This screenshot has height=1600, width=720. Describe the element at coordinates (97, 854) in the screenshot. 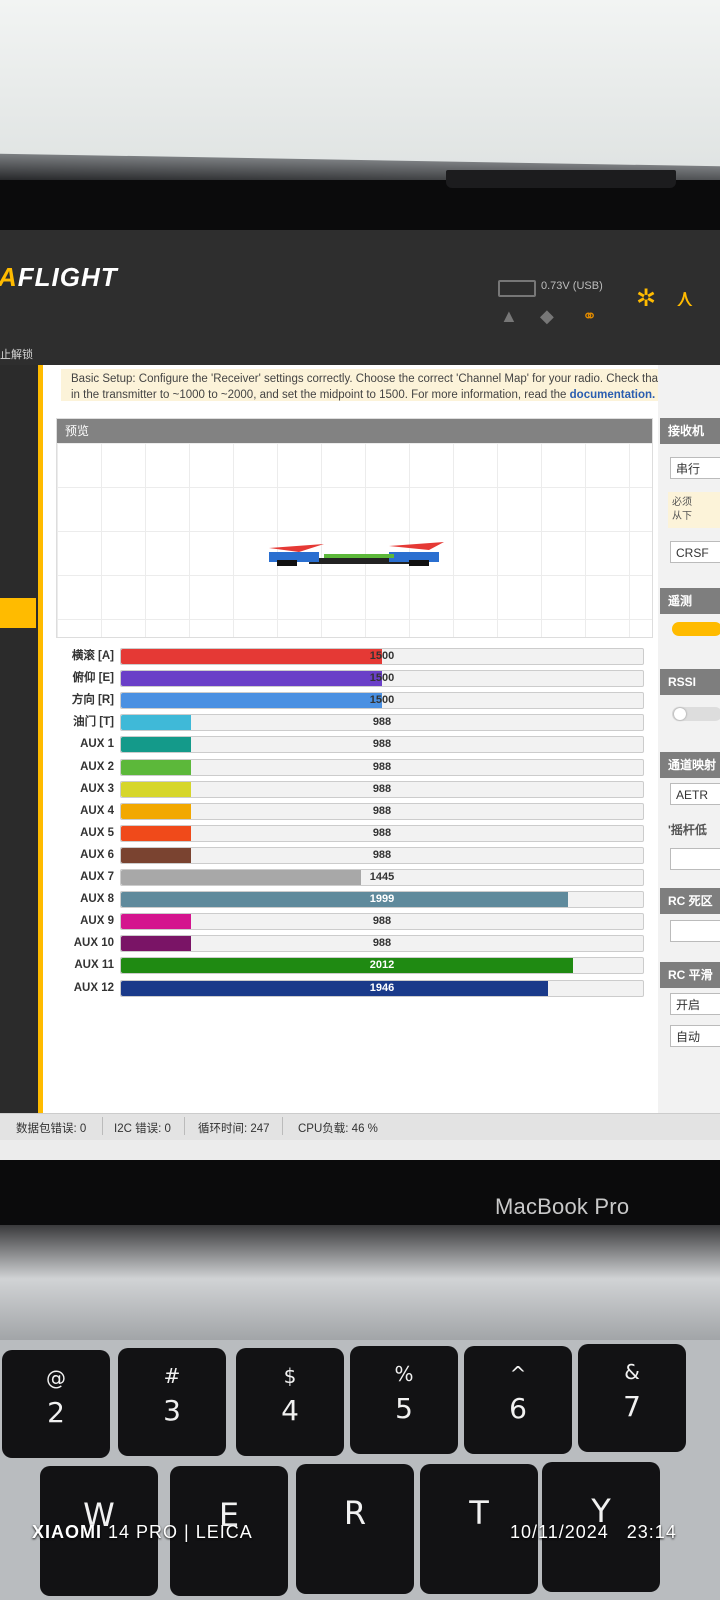

I see `channel-name: AUX 6` at that location.